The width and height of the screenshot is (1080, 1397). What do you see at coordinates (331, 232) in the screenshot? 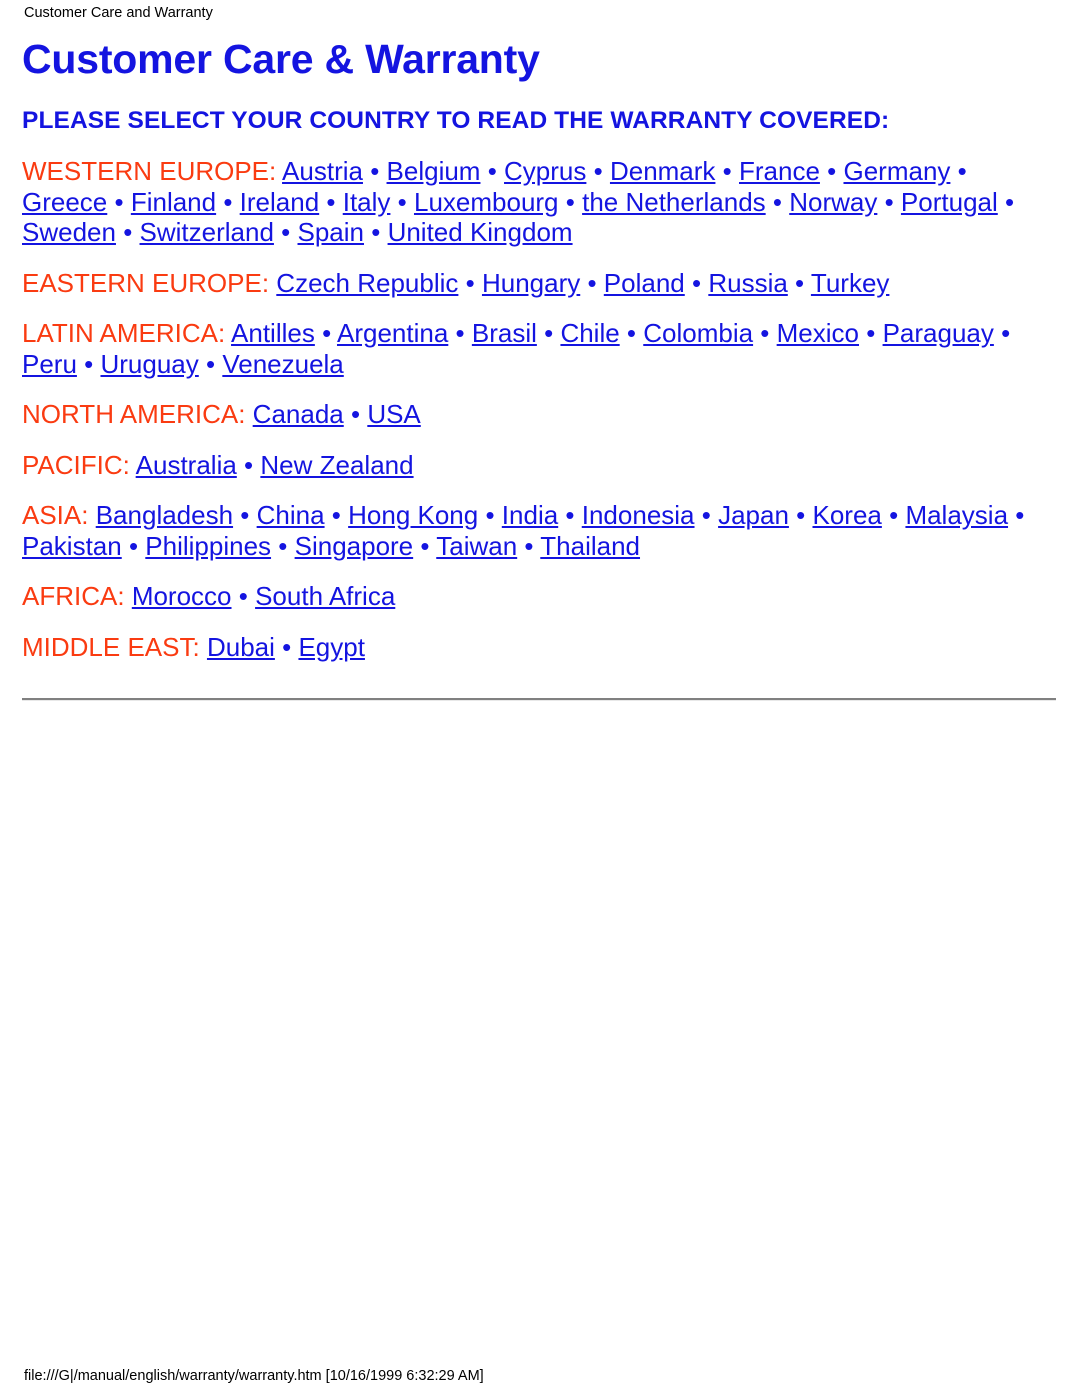
I see `country-link: Spain` at bounding box center [331, 232].